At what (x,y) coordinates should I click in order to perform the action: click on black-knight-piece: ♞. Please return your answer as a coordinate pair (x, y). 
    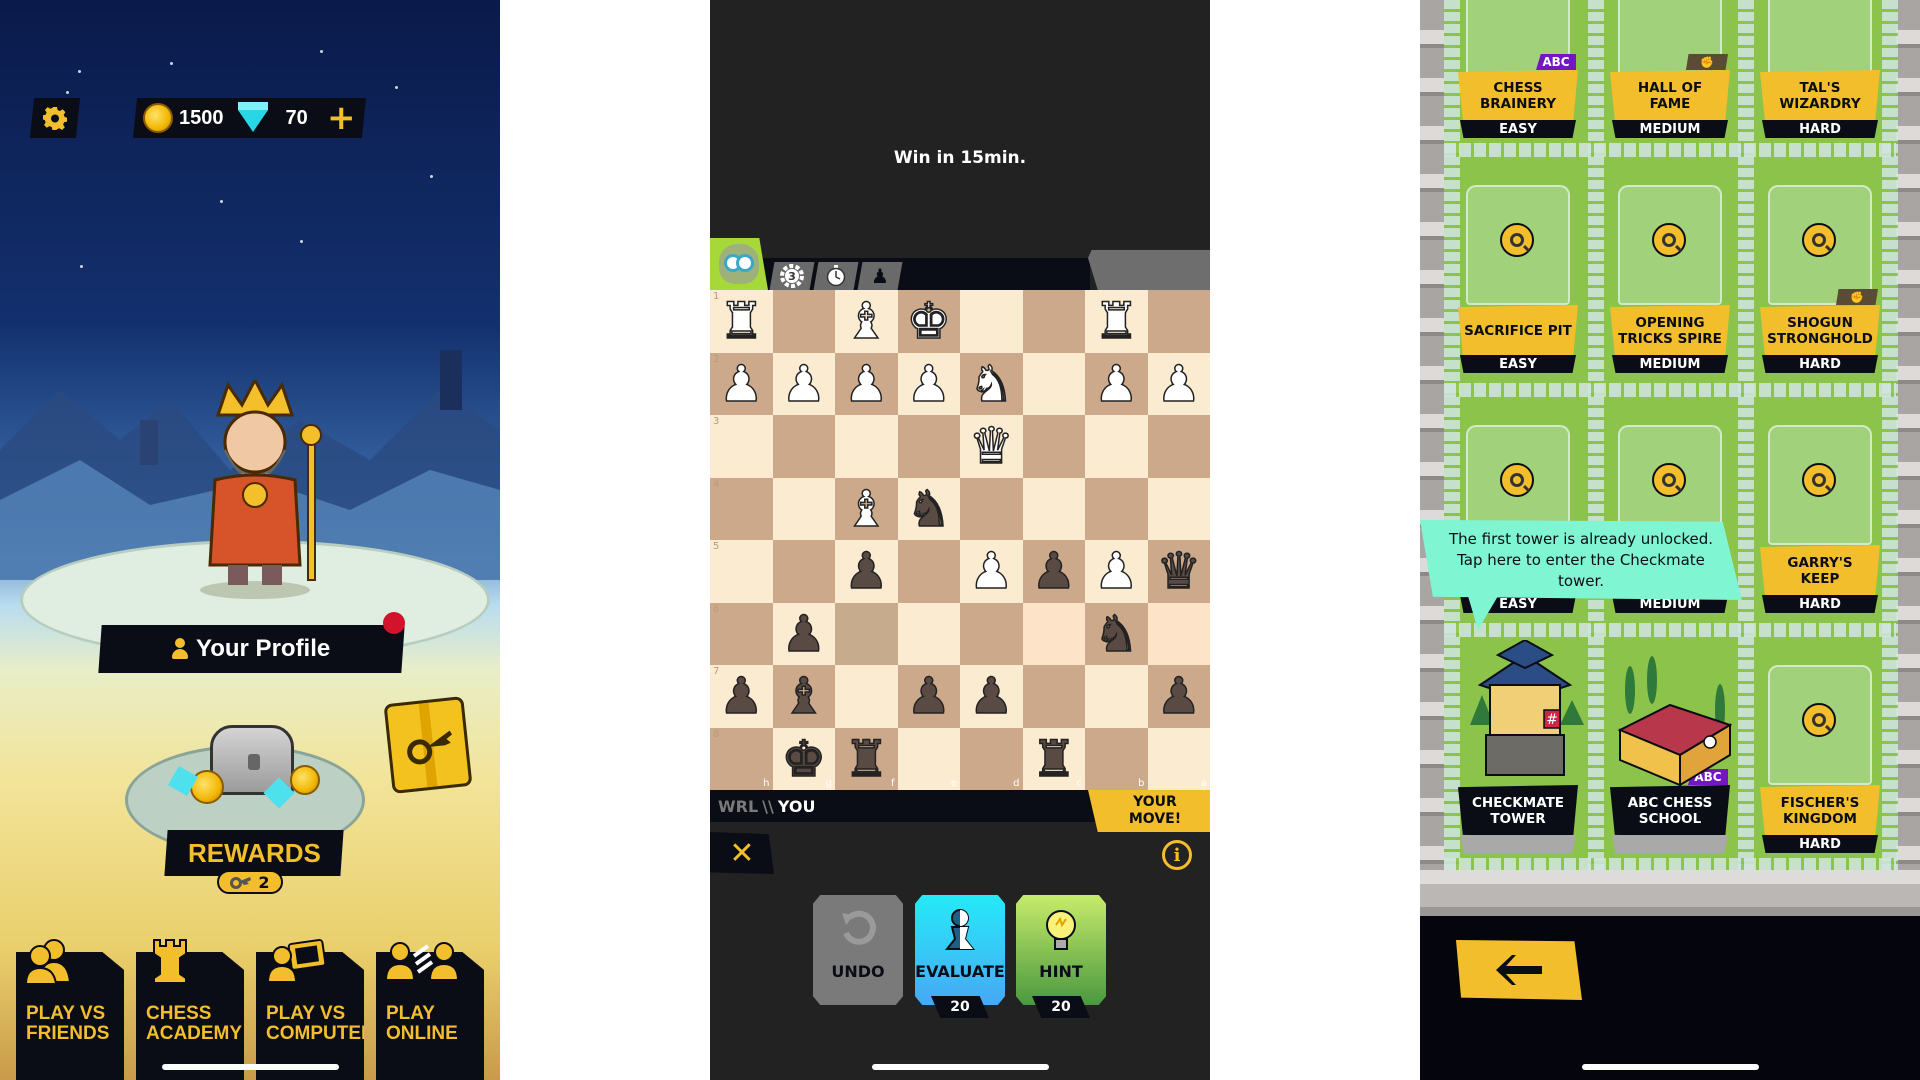
    Looking at the image, I should click on (1116, 634).